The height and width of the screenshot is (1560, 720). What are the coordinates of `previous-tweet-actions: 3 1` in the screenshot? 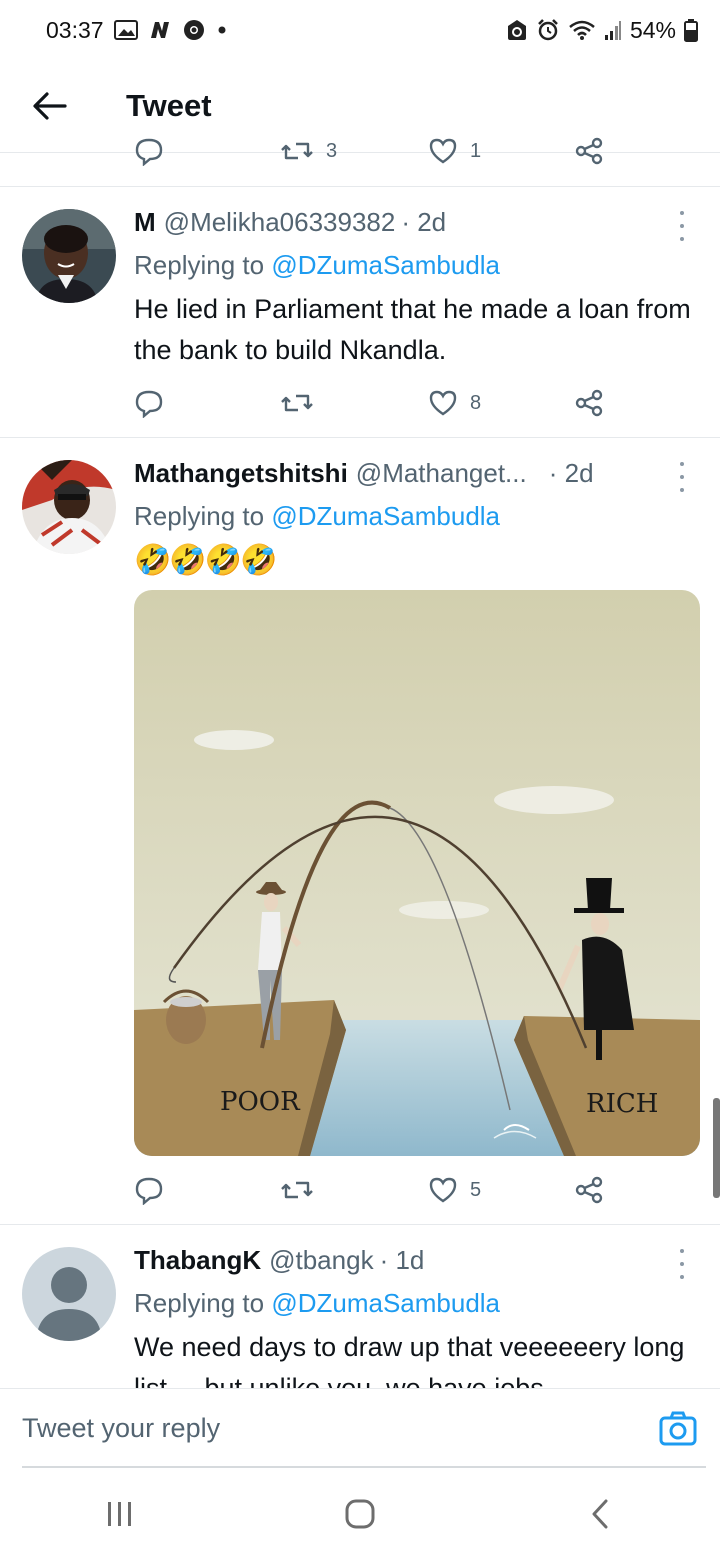 It's located at (374, 154).